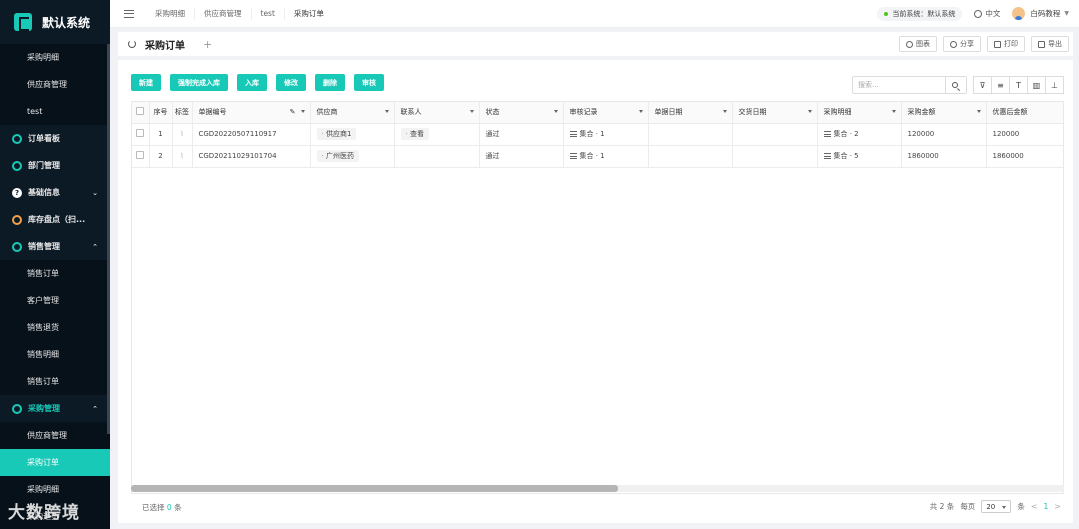 This screenshot has width=1079, height=529. Describe the element at coordinates (252, 82) in the screenshot. I see `stock-in-button: 入库` at that location.